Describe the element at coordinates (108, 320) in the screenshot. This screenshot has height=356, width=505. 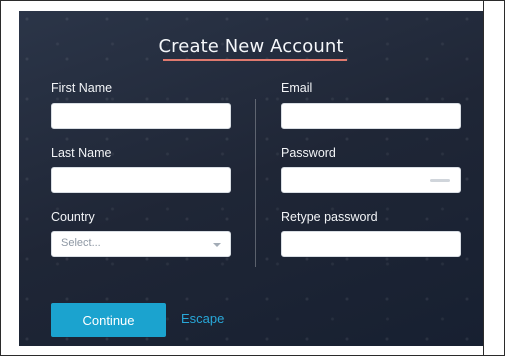
I see `continue-button: Continue` at that location.